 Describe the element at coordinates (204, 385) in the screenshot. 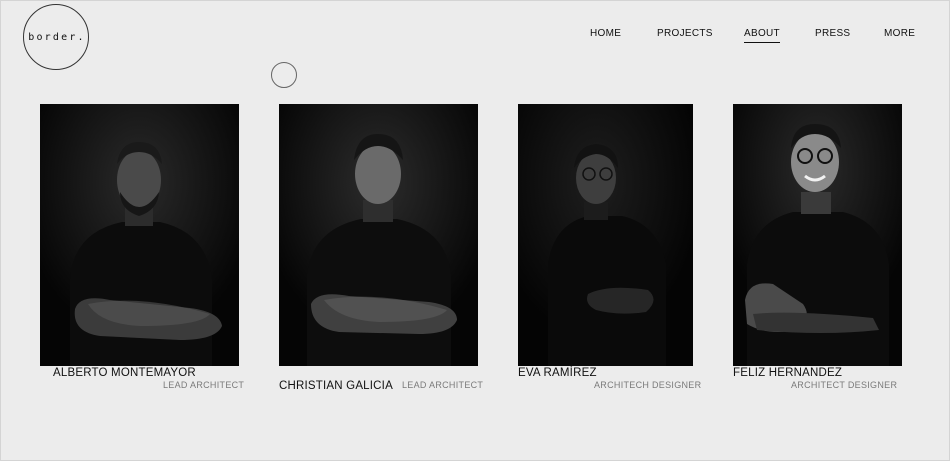

I see `team-role-1: LEAD ARCHITECT` at that location.